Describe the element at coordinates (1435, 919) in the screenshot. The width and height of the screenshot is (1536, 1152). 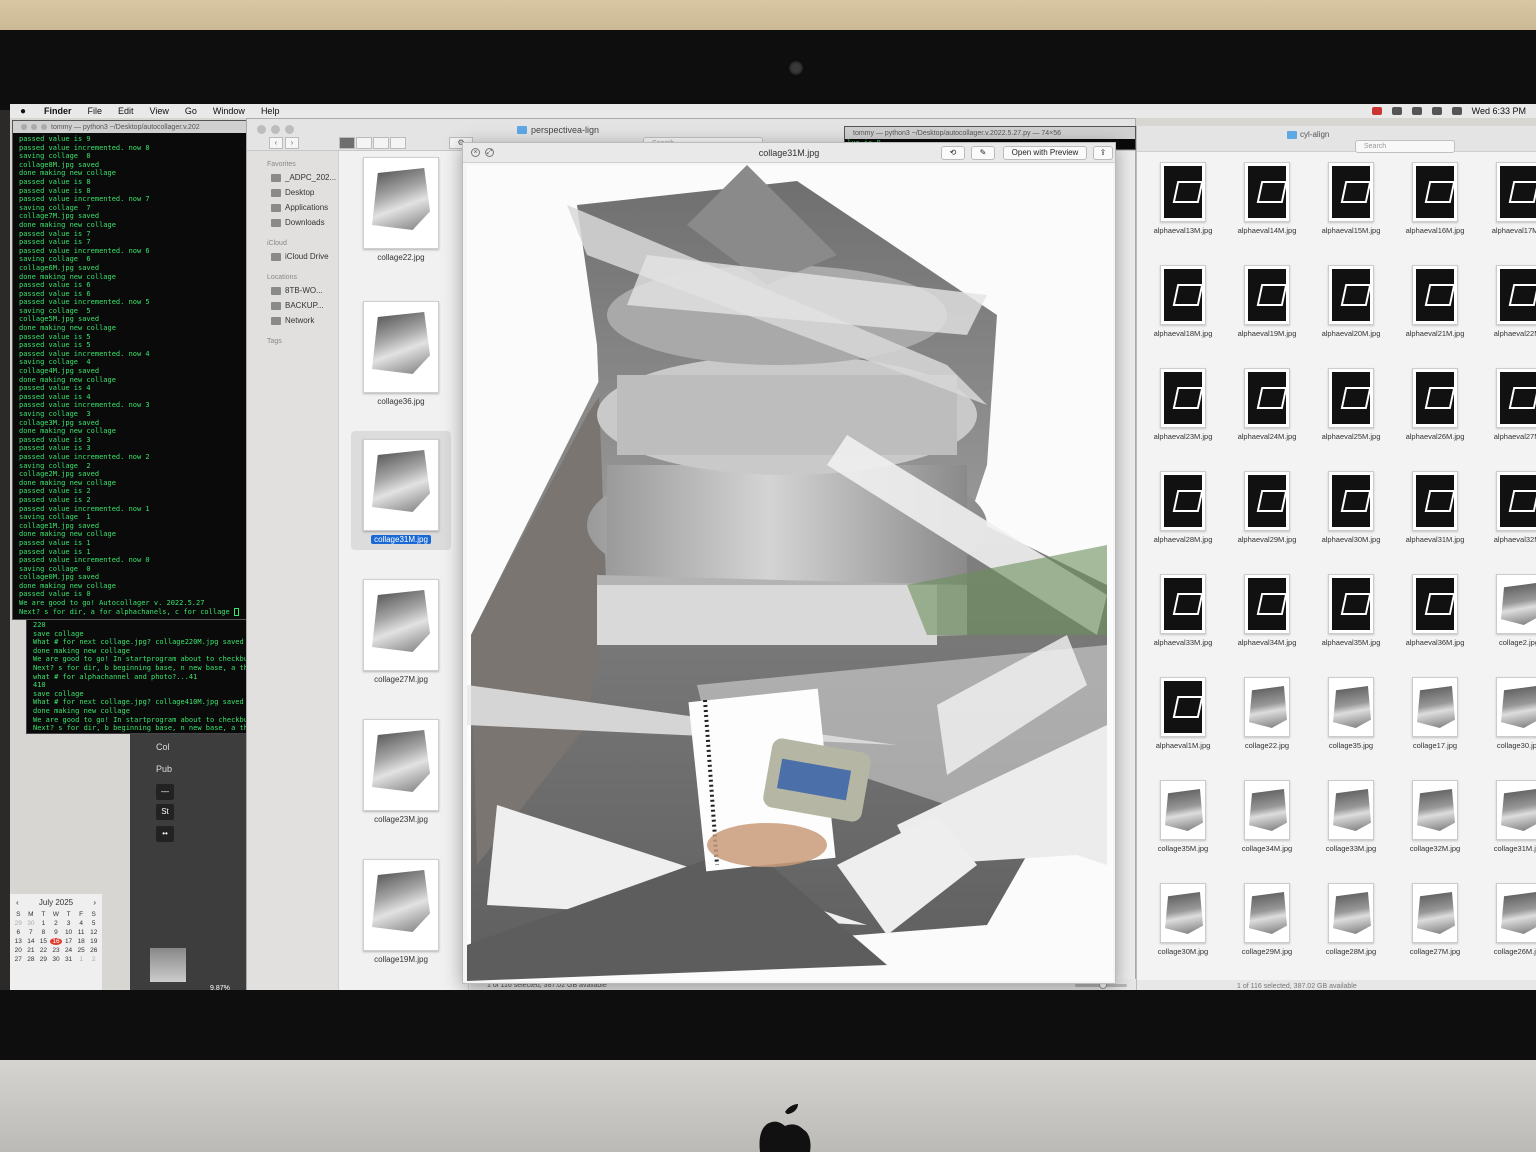
I see `file-tile: collage27M.jpg` at that location.